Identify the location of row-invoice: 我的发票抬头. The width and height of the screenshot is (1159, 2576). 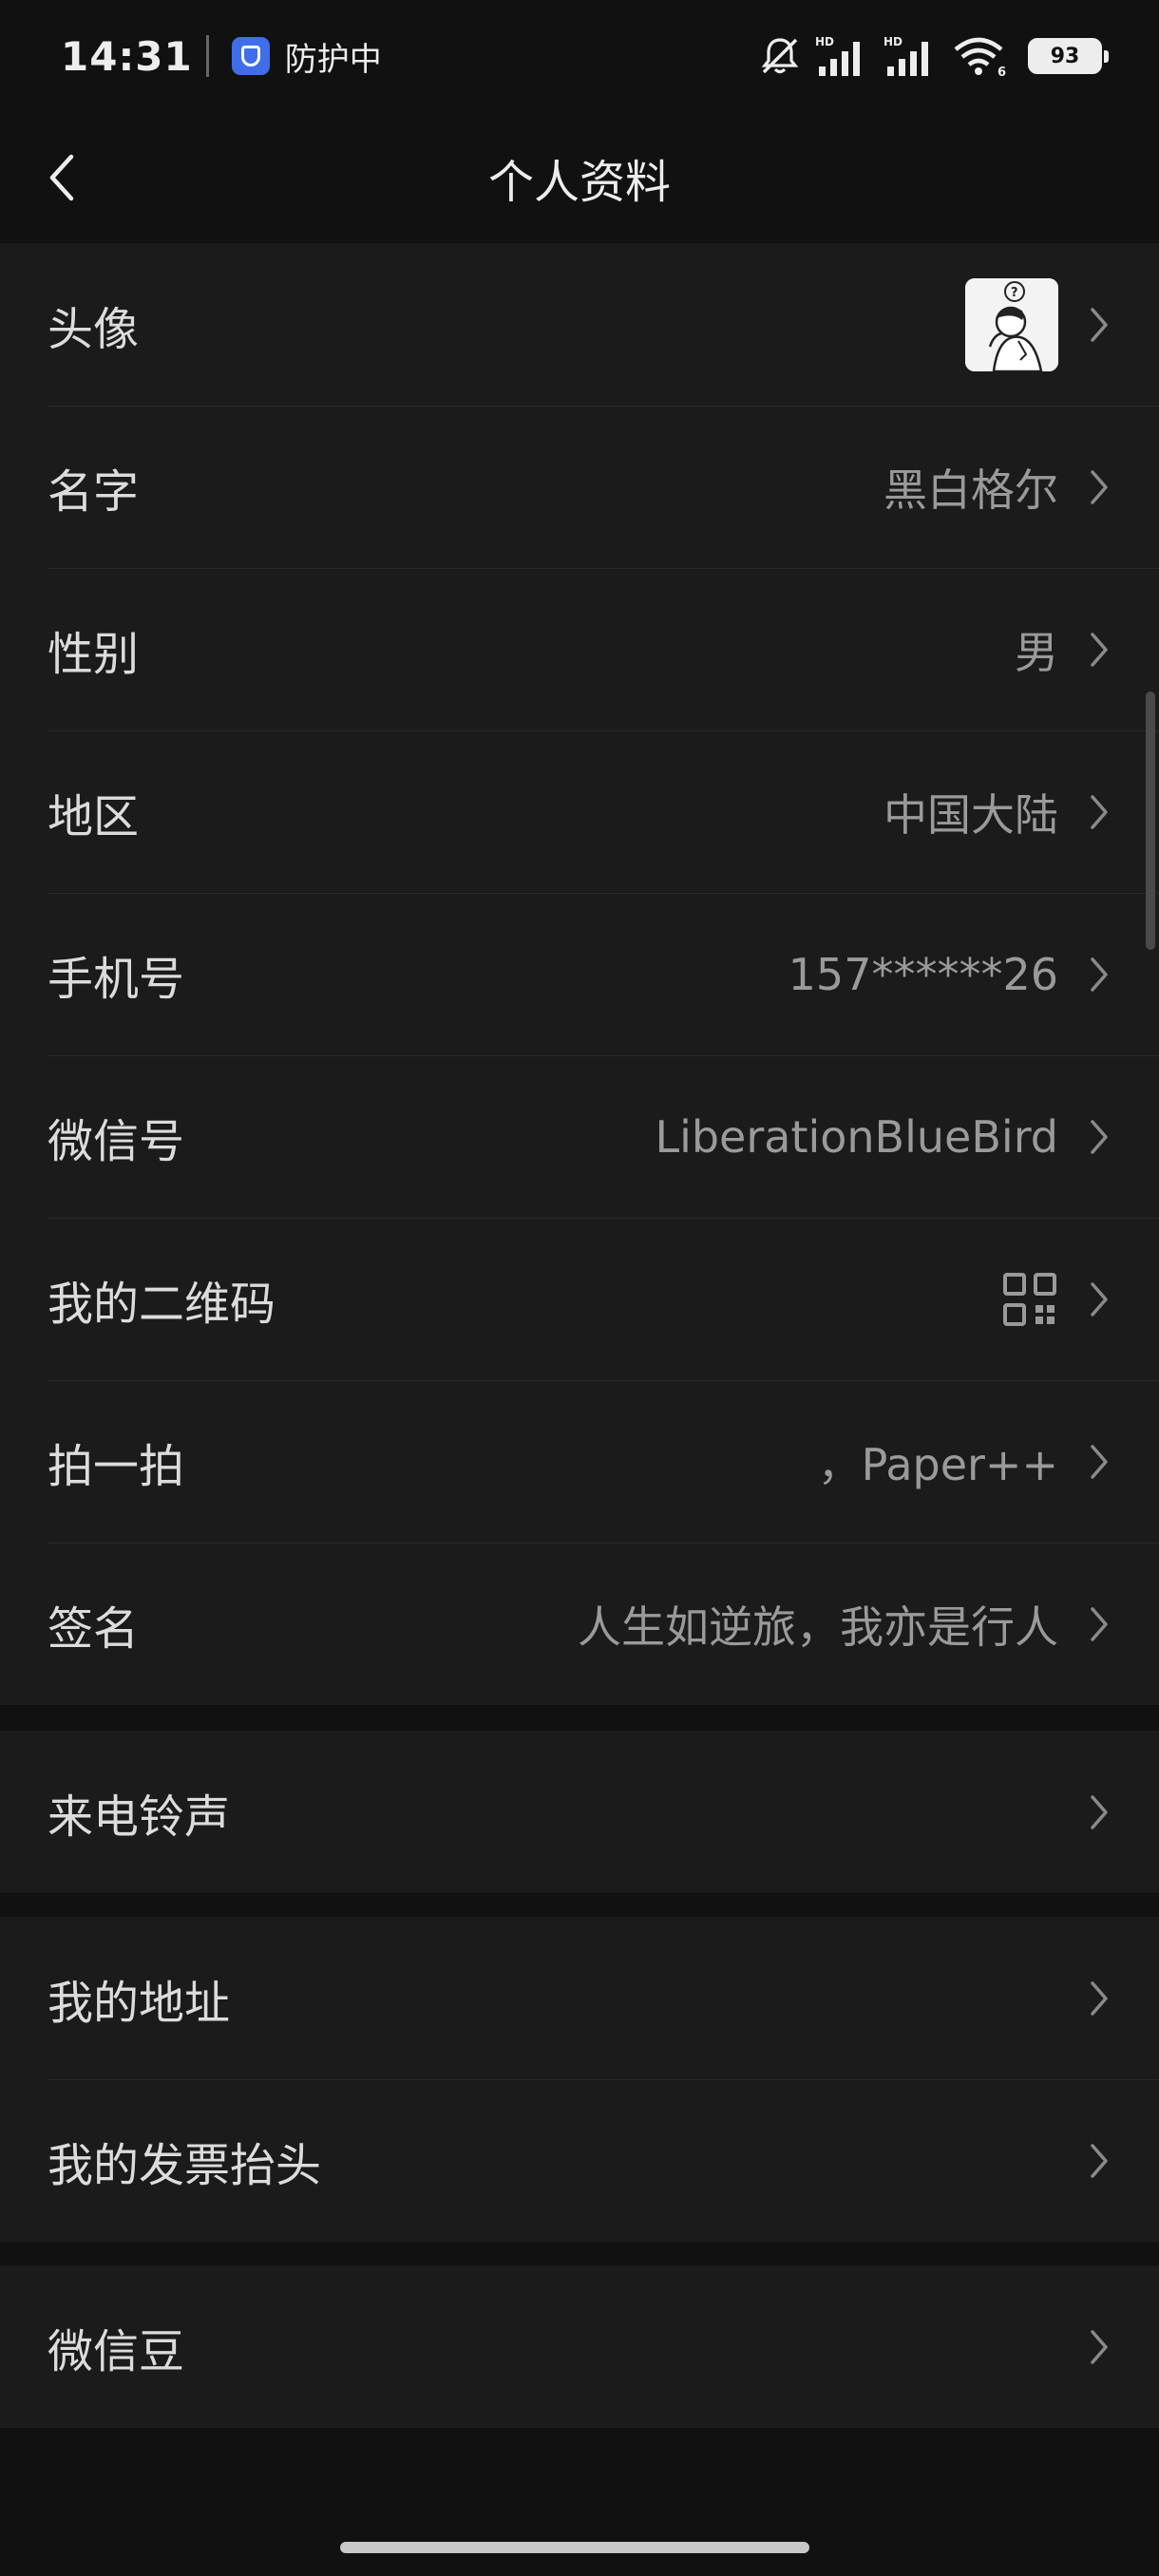
(579, 2160).